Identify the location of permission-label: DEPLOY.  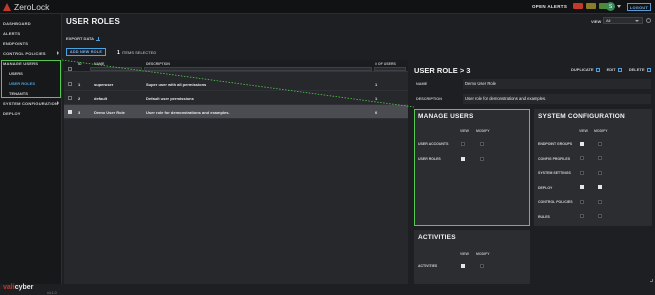
(545, 187).